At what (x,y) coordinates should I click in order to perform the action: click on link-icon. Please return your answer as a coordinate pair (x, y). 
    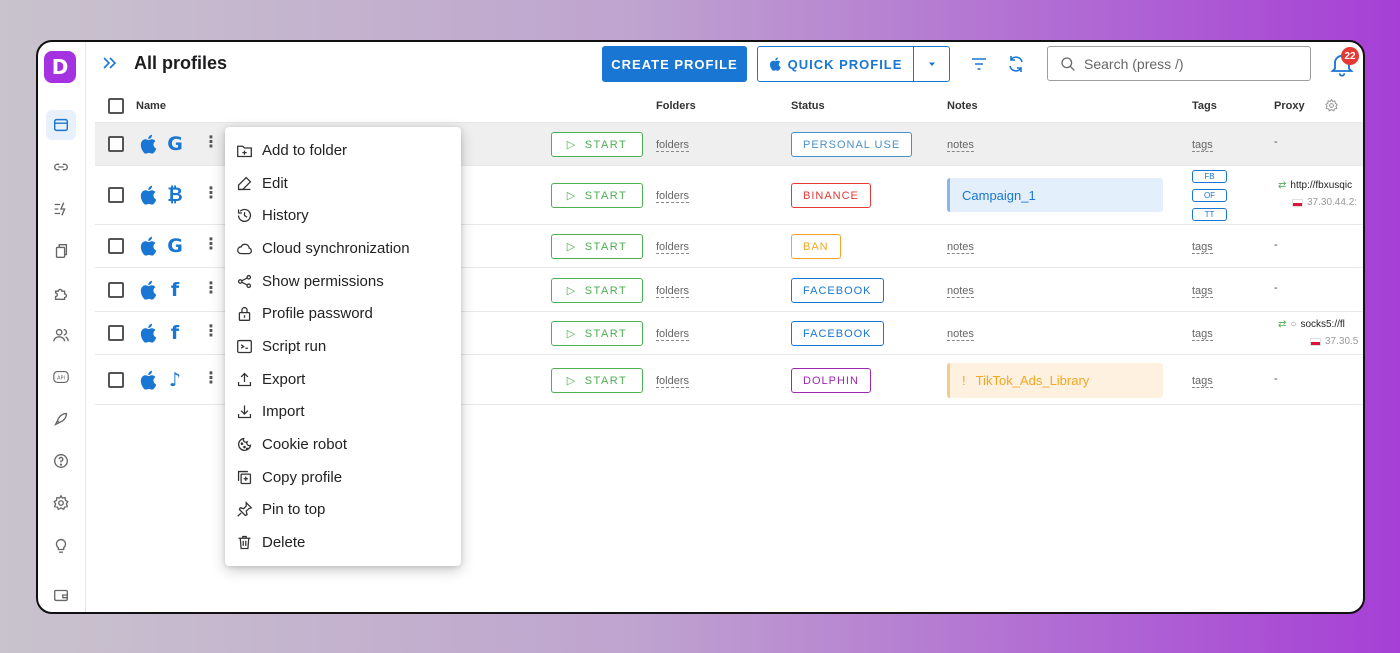
    Looking at the image, I should click on (61, 167).